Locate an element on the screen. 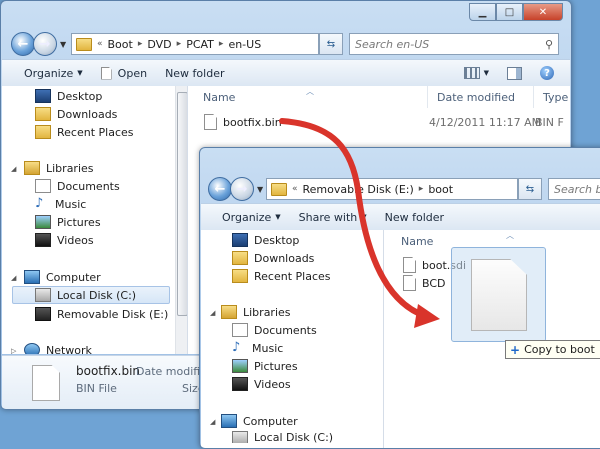  nav-removable-disk-e: Removable Disk (E:) is located at coordinates (101, 314).